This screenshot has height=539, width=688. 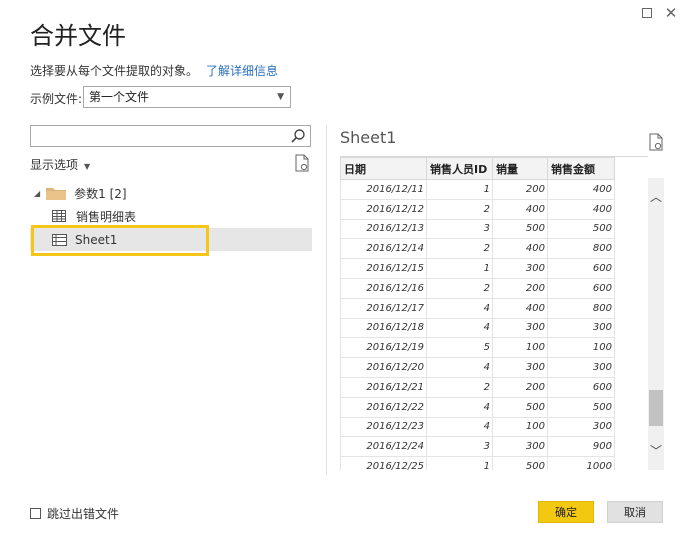 I want to click on search-icon, so click(x=298, y=136).